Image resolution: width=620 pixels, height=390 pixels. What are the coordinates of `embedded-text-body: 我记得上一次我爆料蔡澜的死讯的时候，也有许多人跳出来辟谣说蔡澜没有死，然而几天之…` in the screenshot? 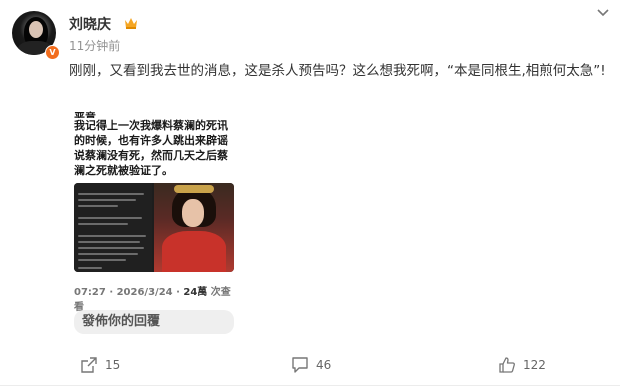 It's located at (151, 148).